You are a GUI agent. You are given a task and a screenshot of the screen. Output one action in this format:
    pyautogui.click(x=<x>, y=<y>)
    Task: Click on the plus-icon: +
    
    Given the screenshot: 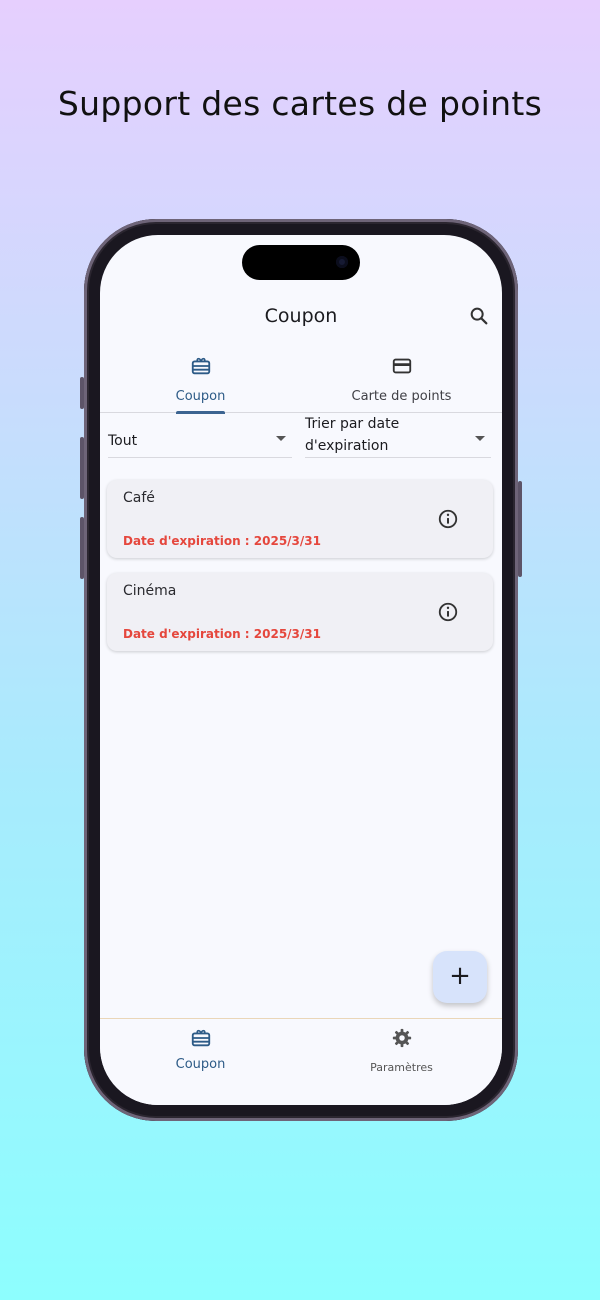 What is the action you would take?
    pyautogui.click(x=460, y=976)
    